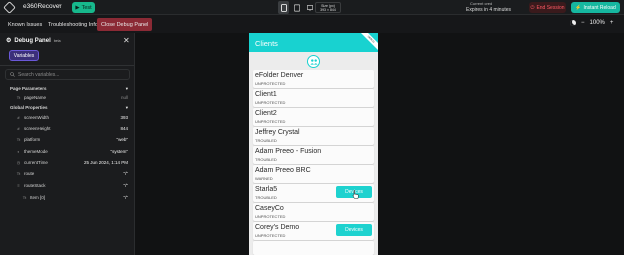 The height and width of the screenshot is (255, 624). I want to click on client-card: Adam Preeo - Fusion TROUBLED, so click(313, 155).